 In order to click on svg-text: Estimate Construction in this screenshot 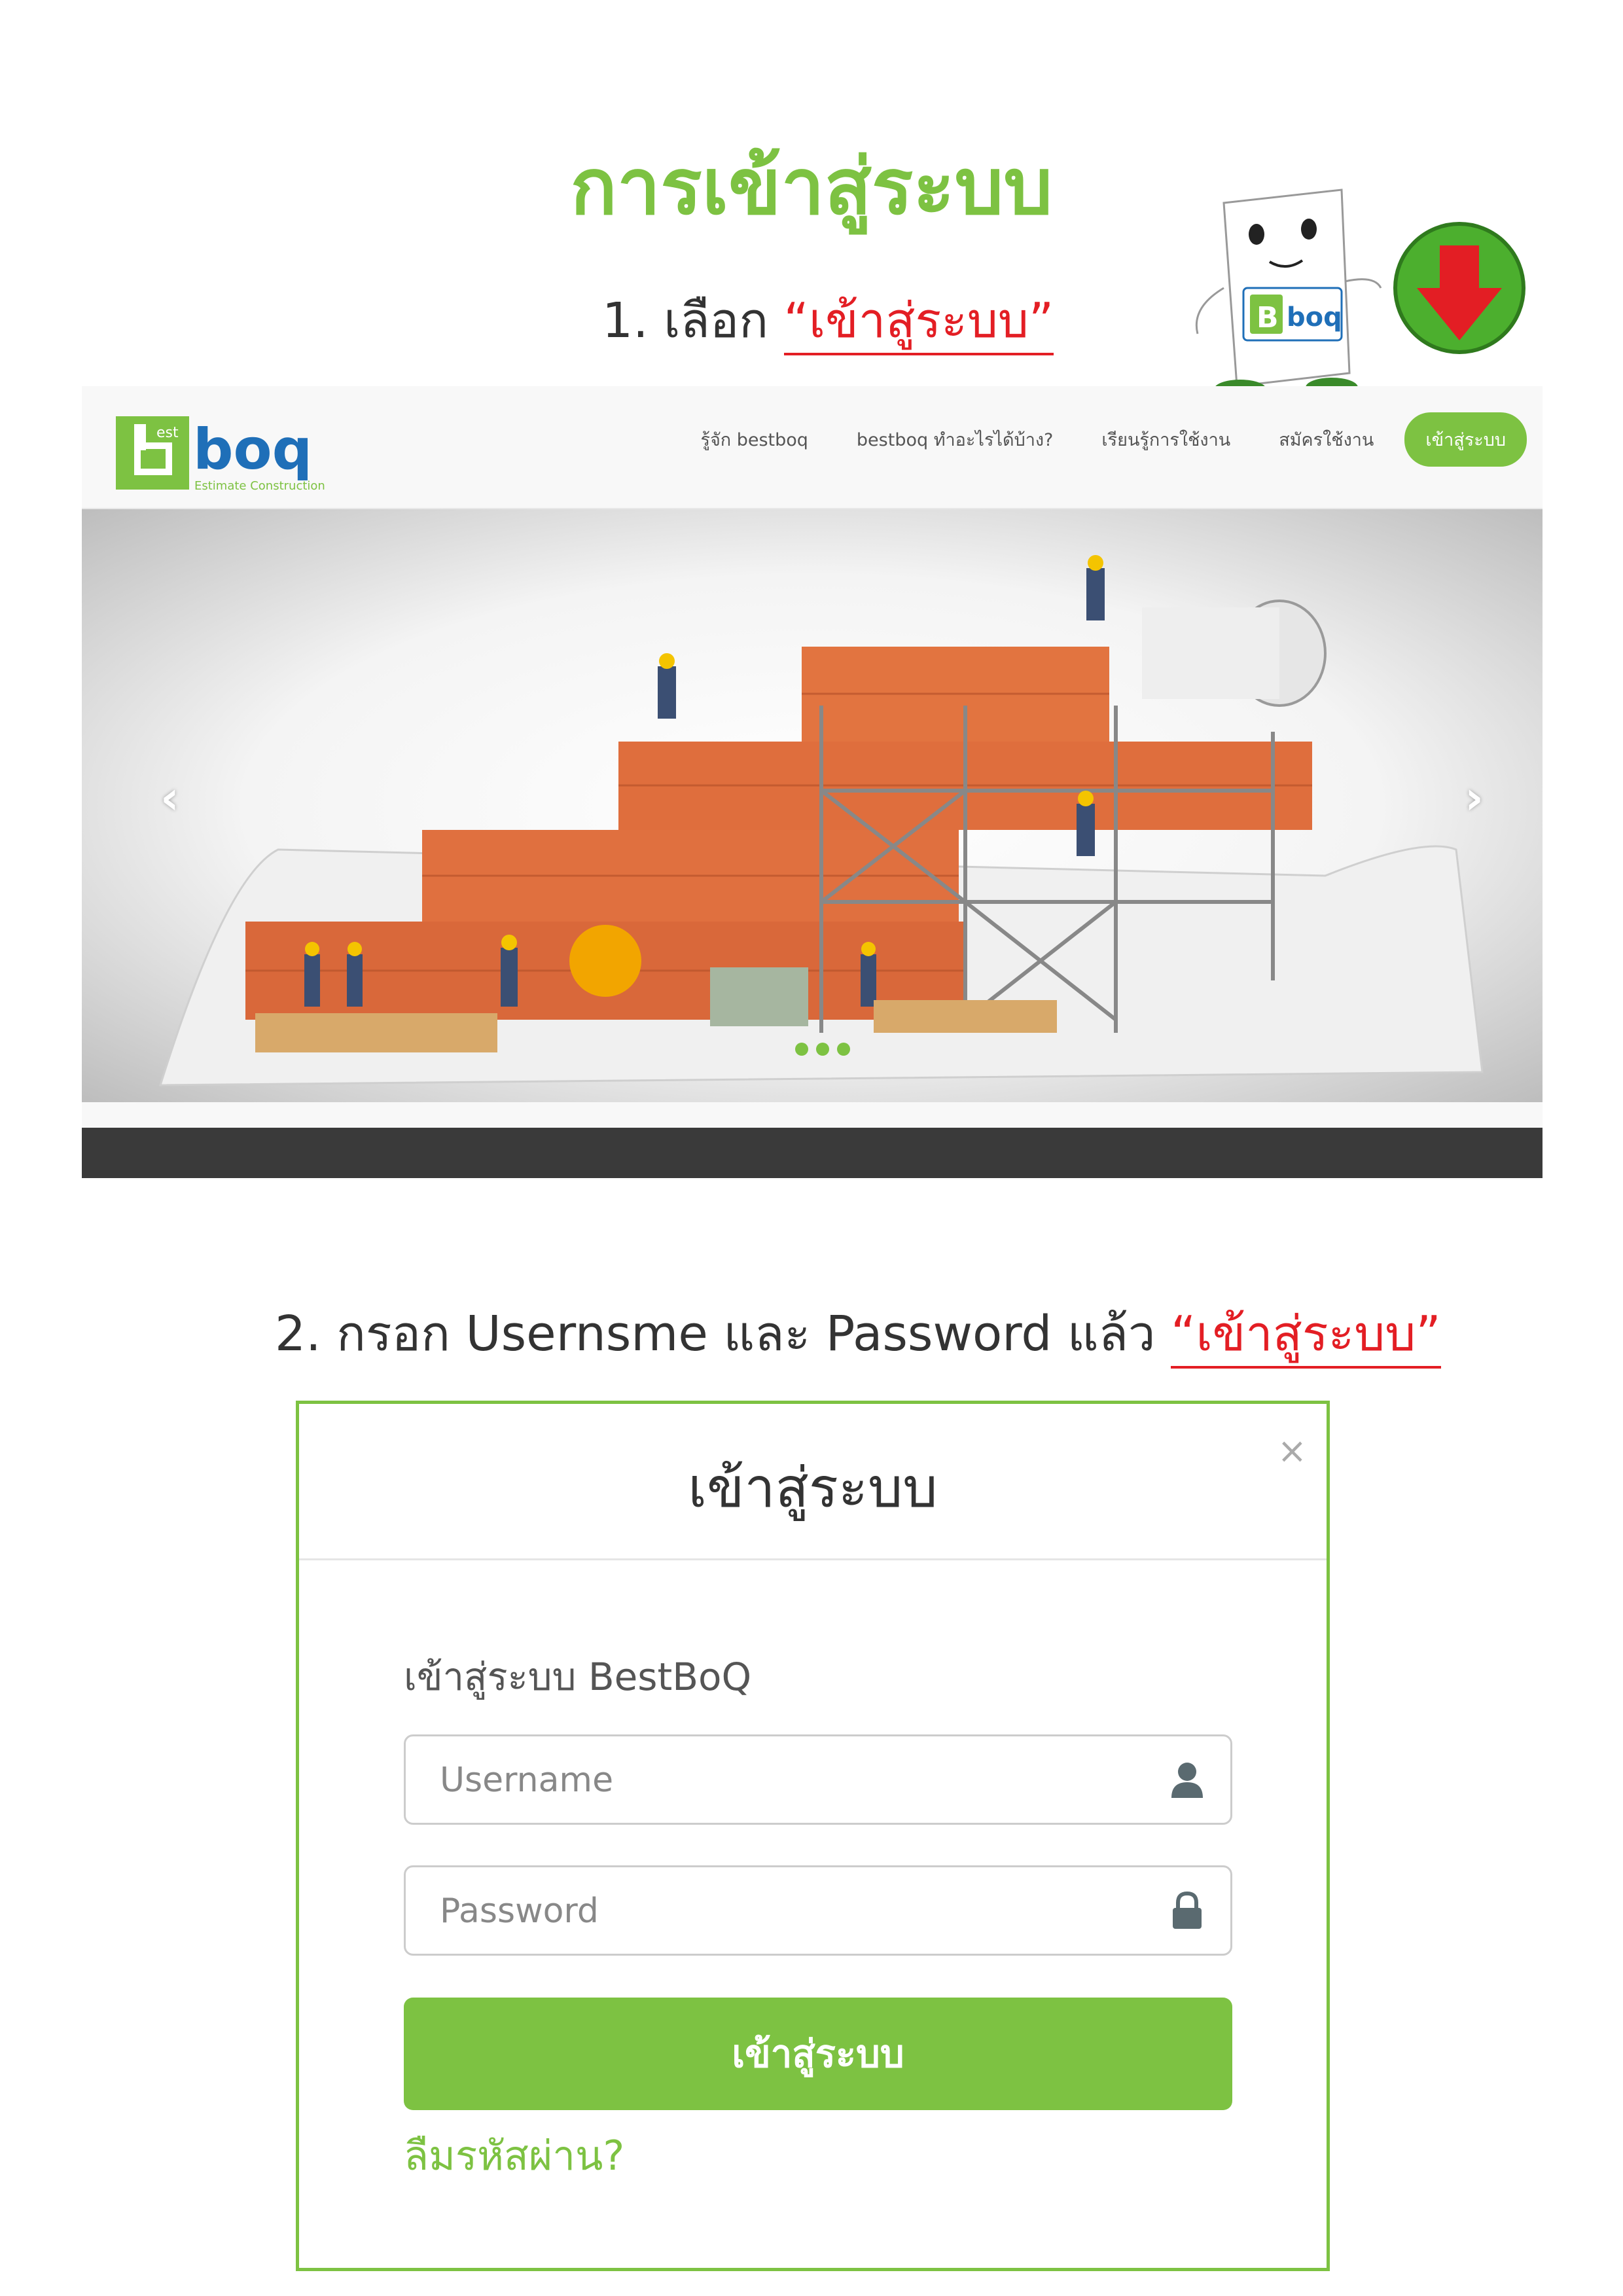, I will do `click(259, 486)`.